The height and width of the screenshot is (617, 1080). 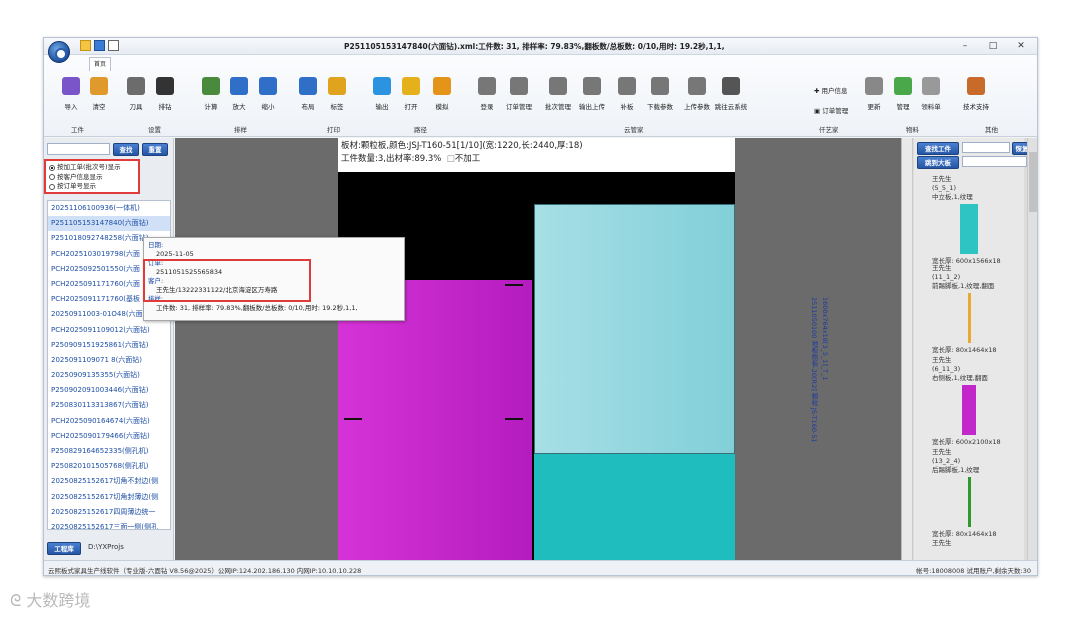 What do you see at coordinates (109, 451) in the screenshot?
I see `list-item: P250829164652335(侧孔机)` at bounding box center [109, 451].